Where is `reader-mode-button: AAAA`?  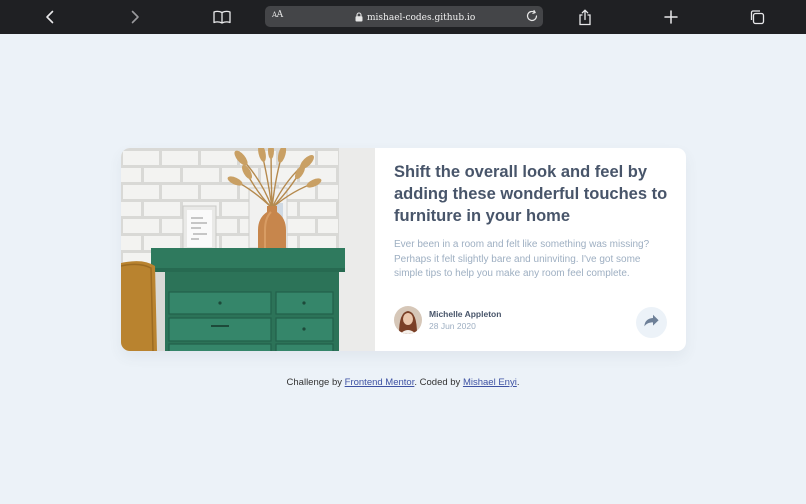 reader-mode-button: AAAA is located at coordinates (277, 15).